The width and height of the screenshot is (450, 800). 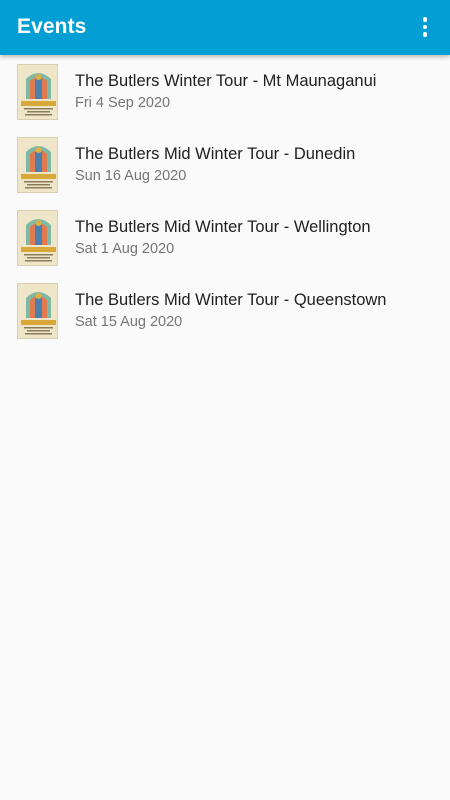 What do you see at coordinates (131, 176) in the screenshot?
I see `event-date: Sun 16 Aug 2020` at bounding box center [131, 176].